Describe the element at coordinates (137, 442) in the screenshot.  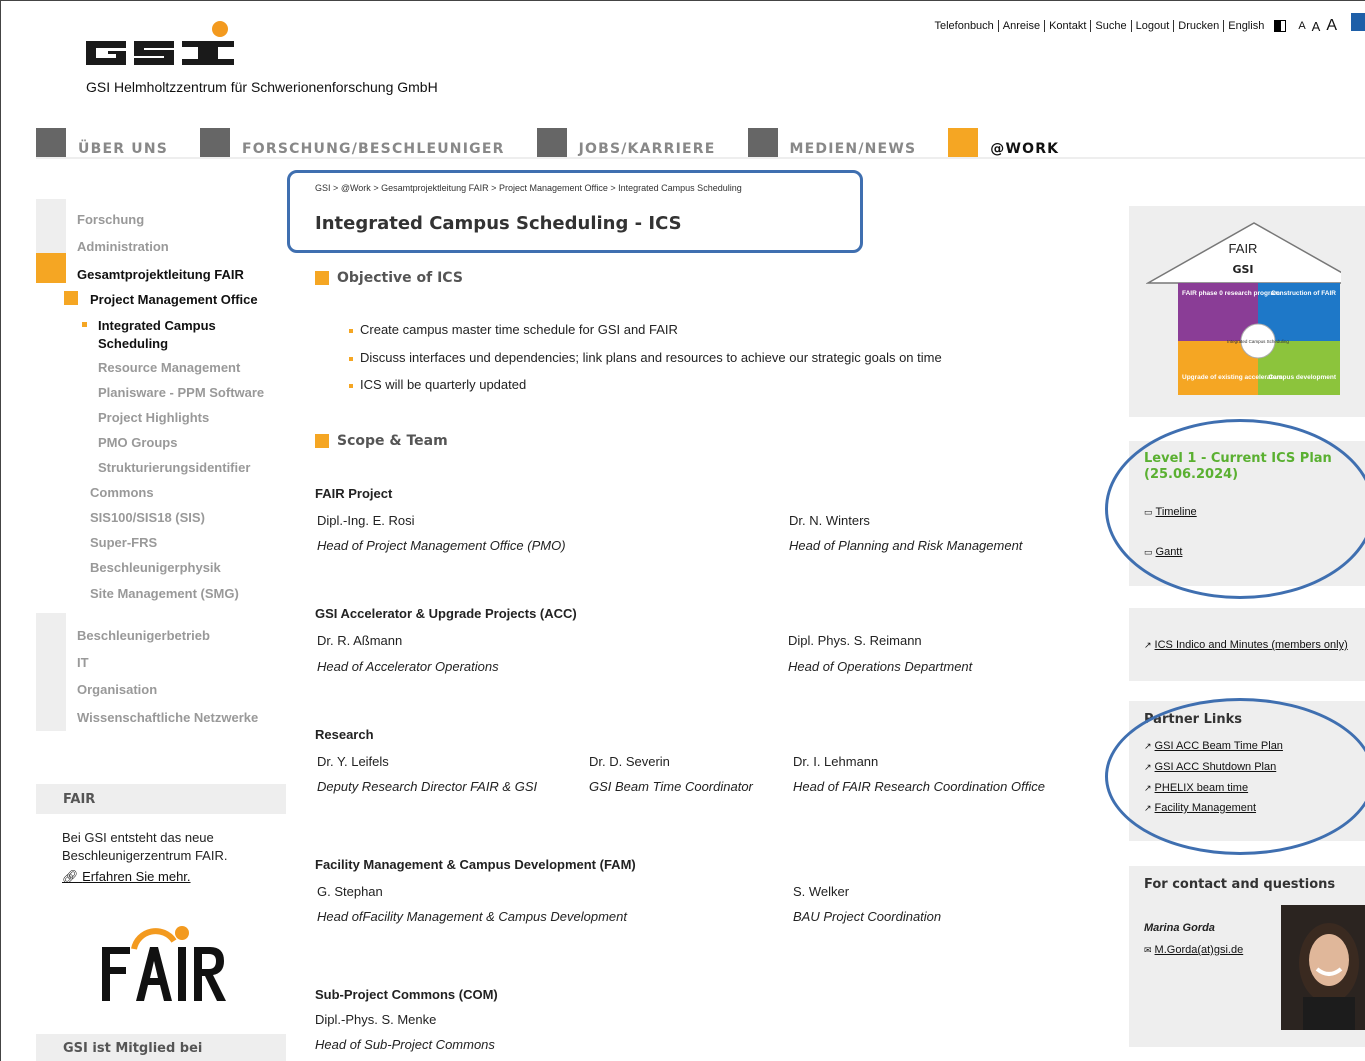
I see `sidebar-item-pmo-groups: PMO Groups` at that location.